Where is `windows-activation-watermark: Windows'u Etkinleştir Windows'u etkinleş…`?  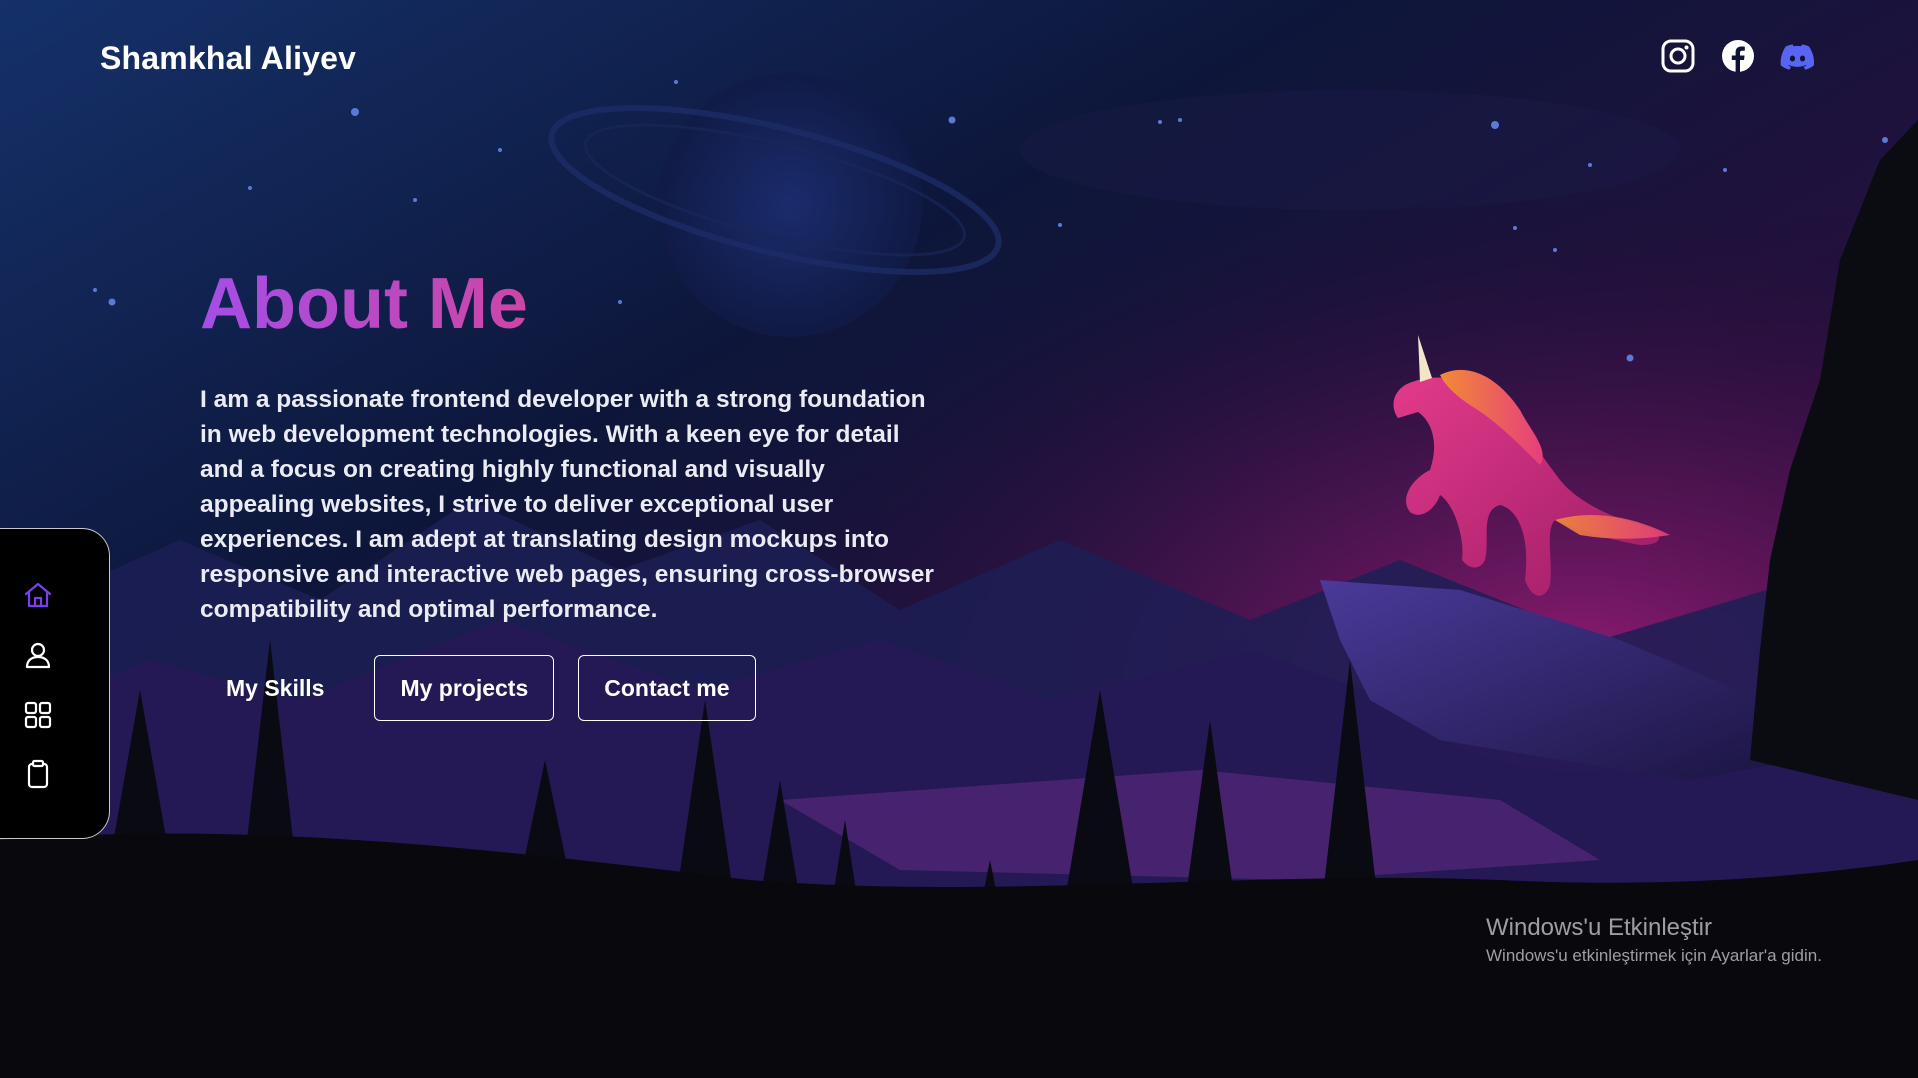
windows-activation-watermark: Windows'u Etkinleştir Windows'u etkinleş… is located at coordinates (1654, 940).